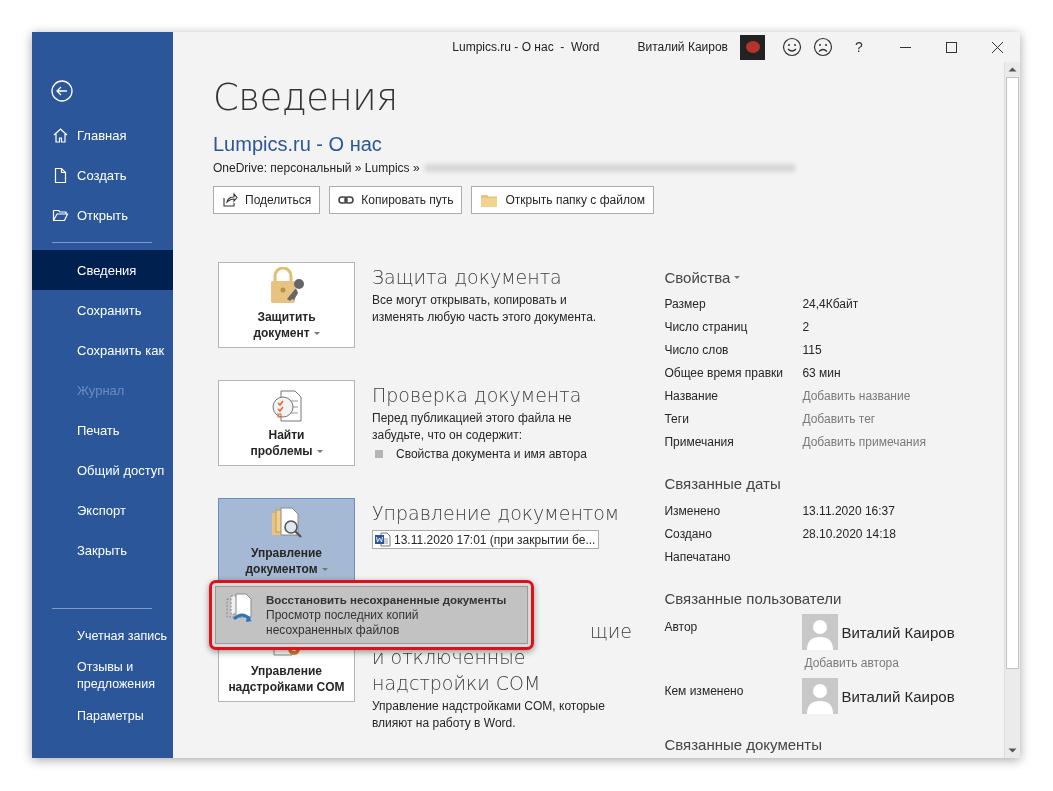 The height and width of the screenshot is (791, 1053). What do you see at coordinates (812, 349) in the screenshot?
I see `property-value: 115` at bounding box center [812, 349].